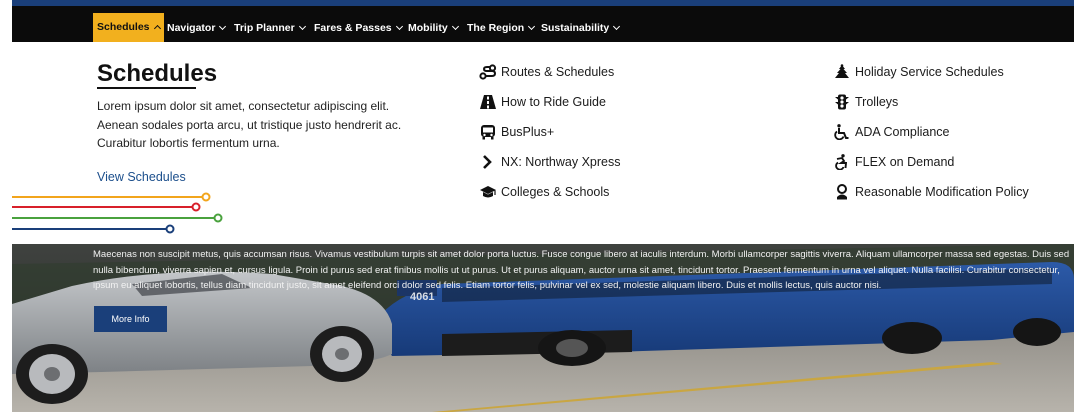  I want to click on routes-schedules-label: Routes & Schedules, so click(558, 72).